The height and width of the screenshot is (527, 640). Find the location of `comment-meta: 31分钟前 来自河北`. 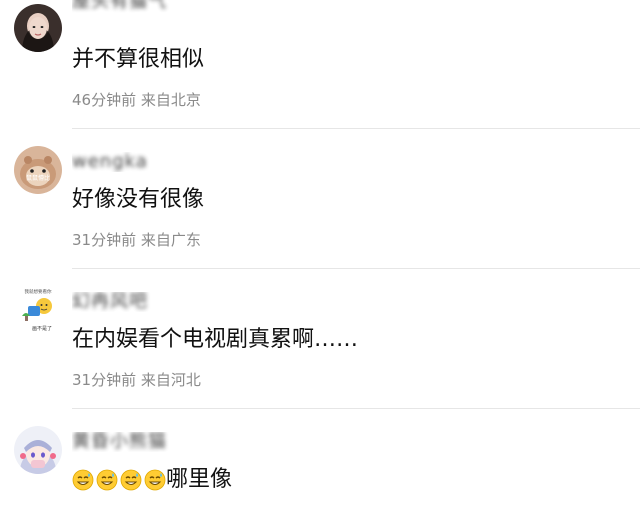

comment-meta: 31分钟前 来自河北 is located at coordinates (136, 380).